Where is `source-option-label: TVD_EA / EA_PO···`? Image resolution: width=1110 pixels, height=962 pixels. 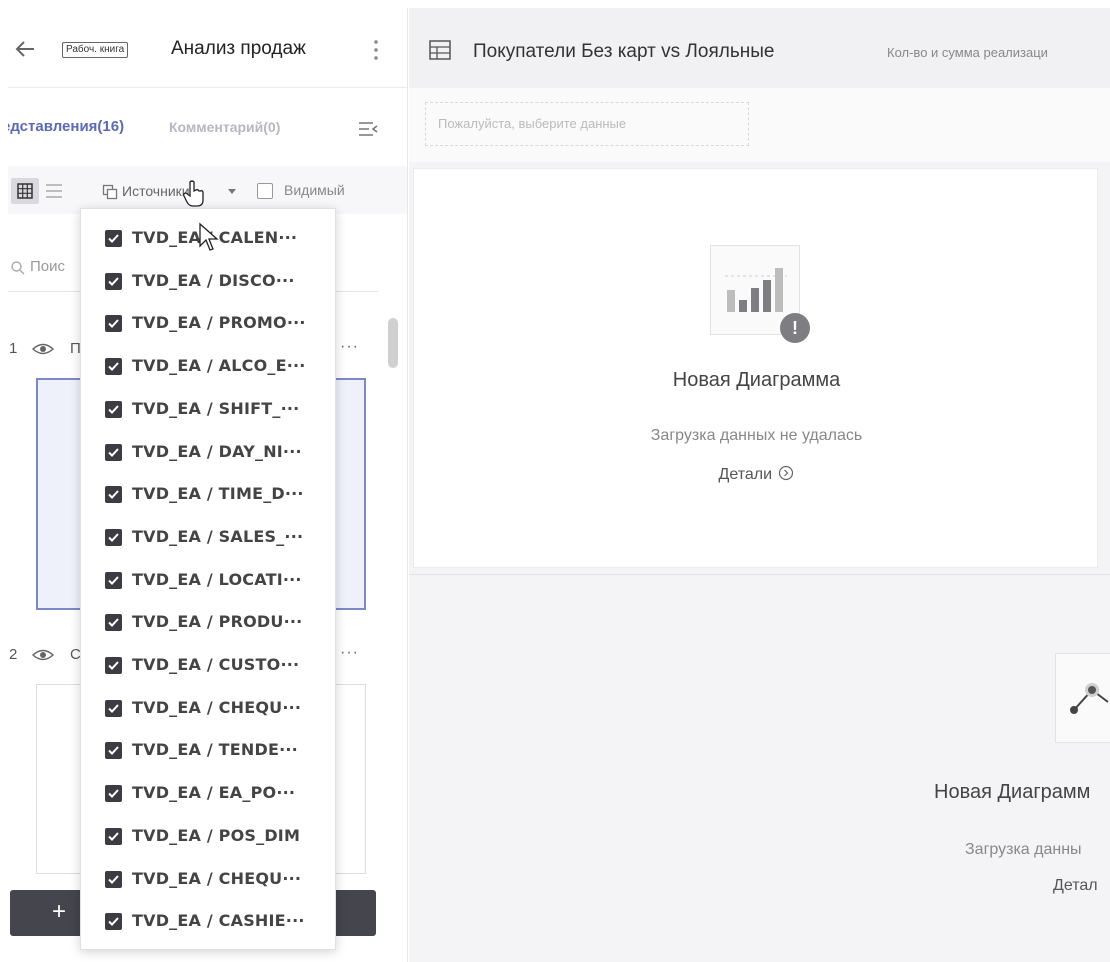
source-option-label: TVD_EA / EA_PO··· is located at coordinates (214, 793).